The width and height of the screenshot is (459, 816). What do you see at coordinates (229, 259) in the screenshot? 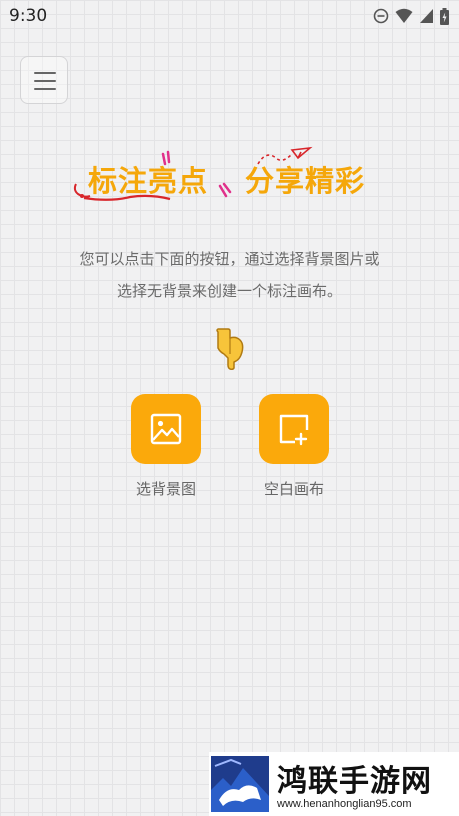
I see `description-line-1: 您可以点击下面的按钮，通过选择背景图片或` at bounding box center [229, 259].